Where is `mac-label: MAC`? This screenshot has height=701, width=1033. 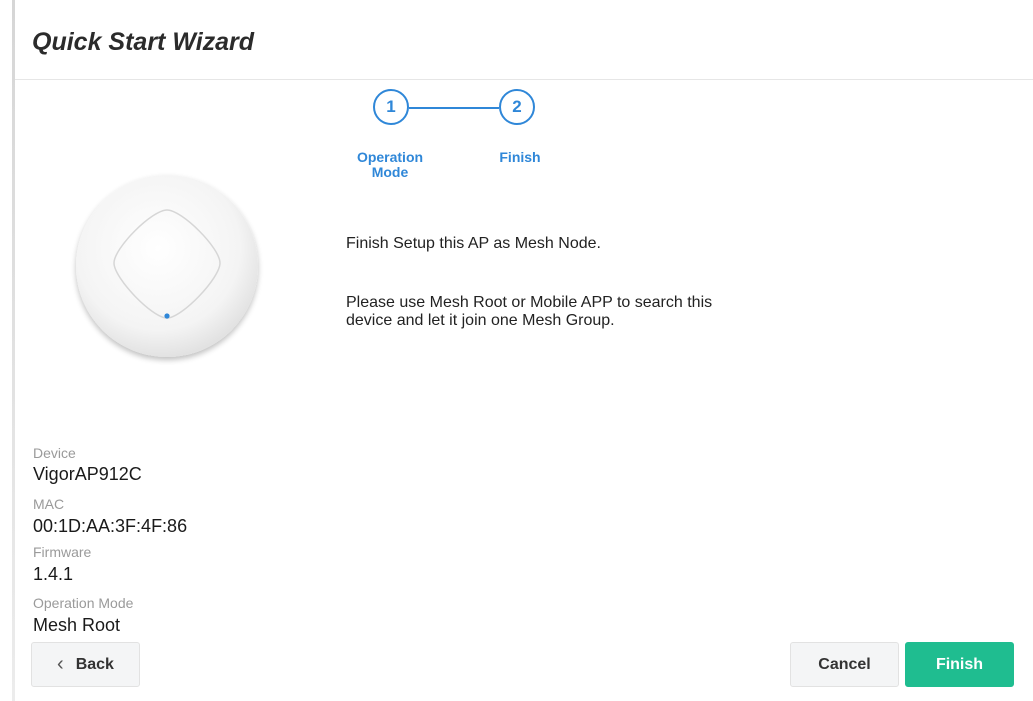
mac-label: MAC is located at coordinates (49, 504).